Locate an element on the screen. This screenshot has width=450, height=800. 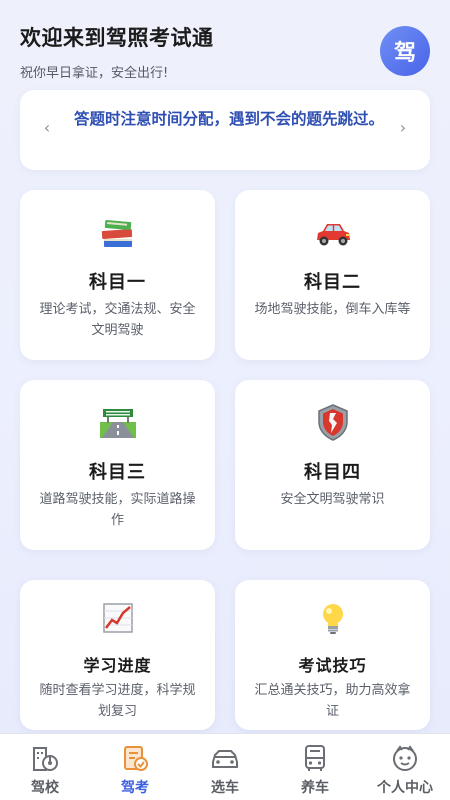
card-description: 场地驾驶技能，倒车入库等 is located at coordinates (332, 309).